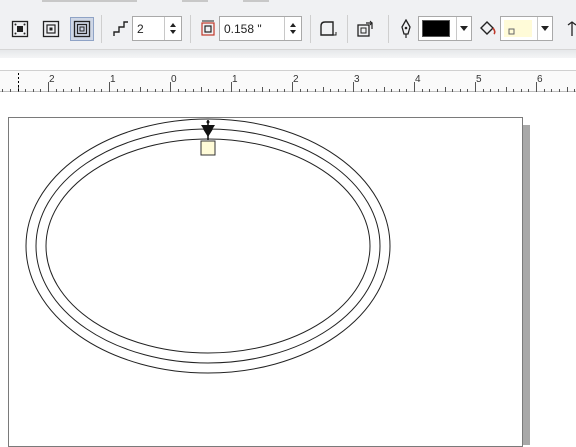 Image resolution: width=576 pixels, height=447 pixels. I want to click on contour-to-center-button, so click(20, 29).